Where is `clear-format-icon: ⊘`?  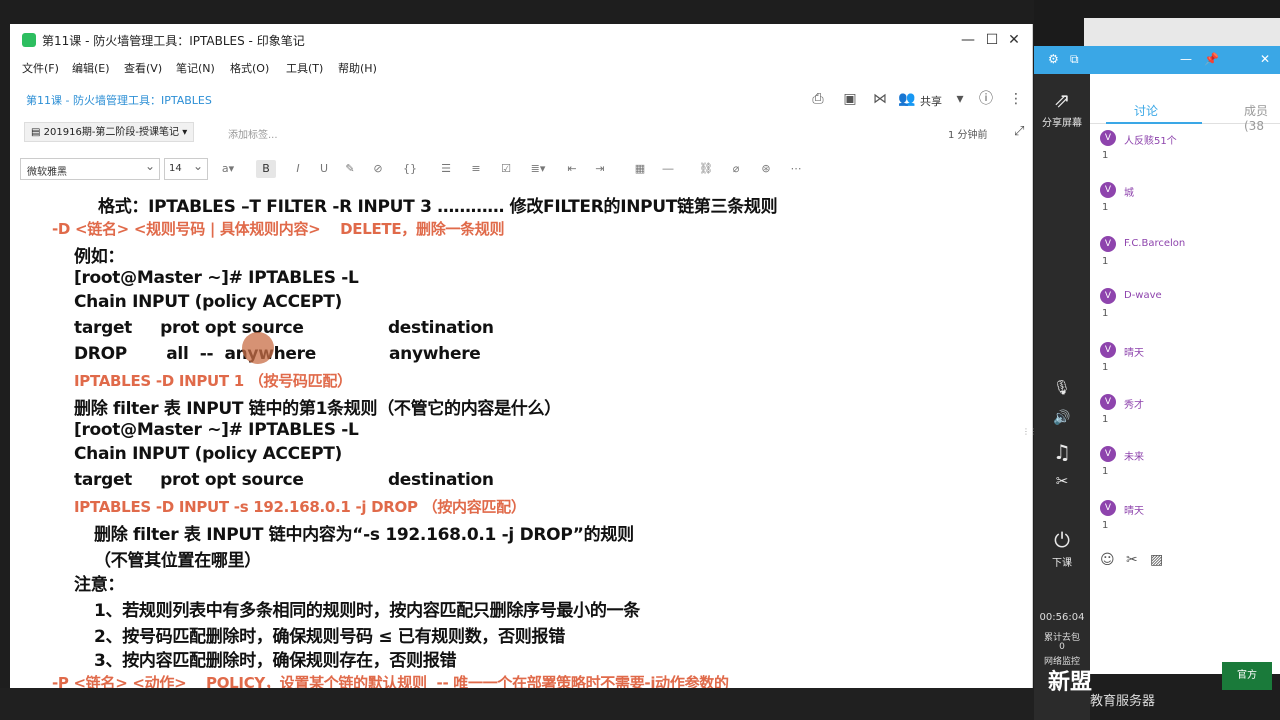
clear-format-icon: ⊘ is located at coordinates (378, 169).